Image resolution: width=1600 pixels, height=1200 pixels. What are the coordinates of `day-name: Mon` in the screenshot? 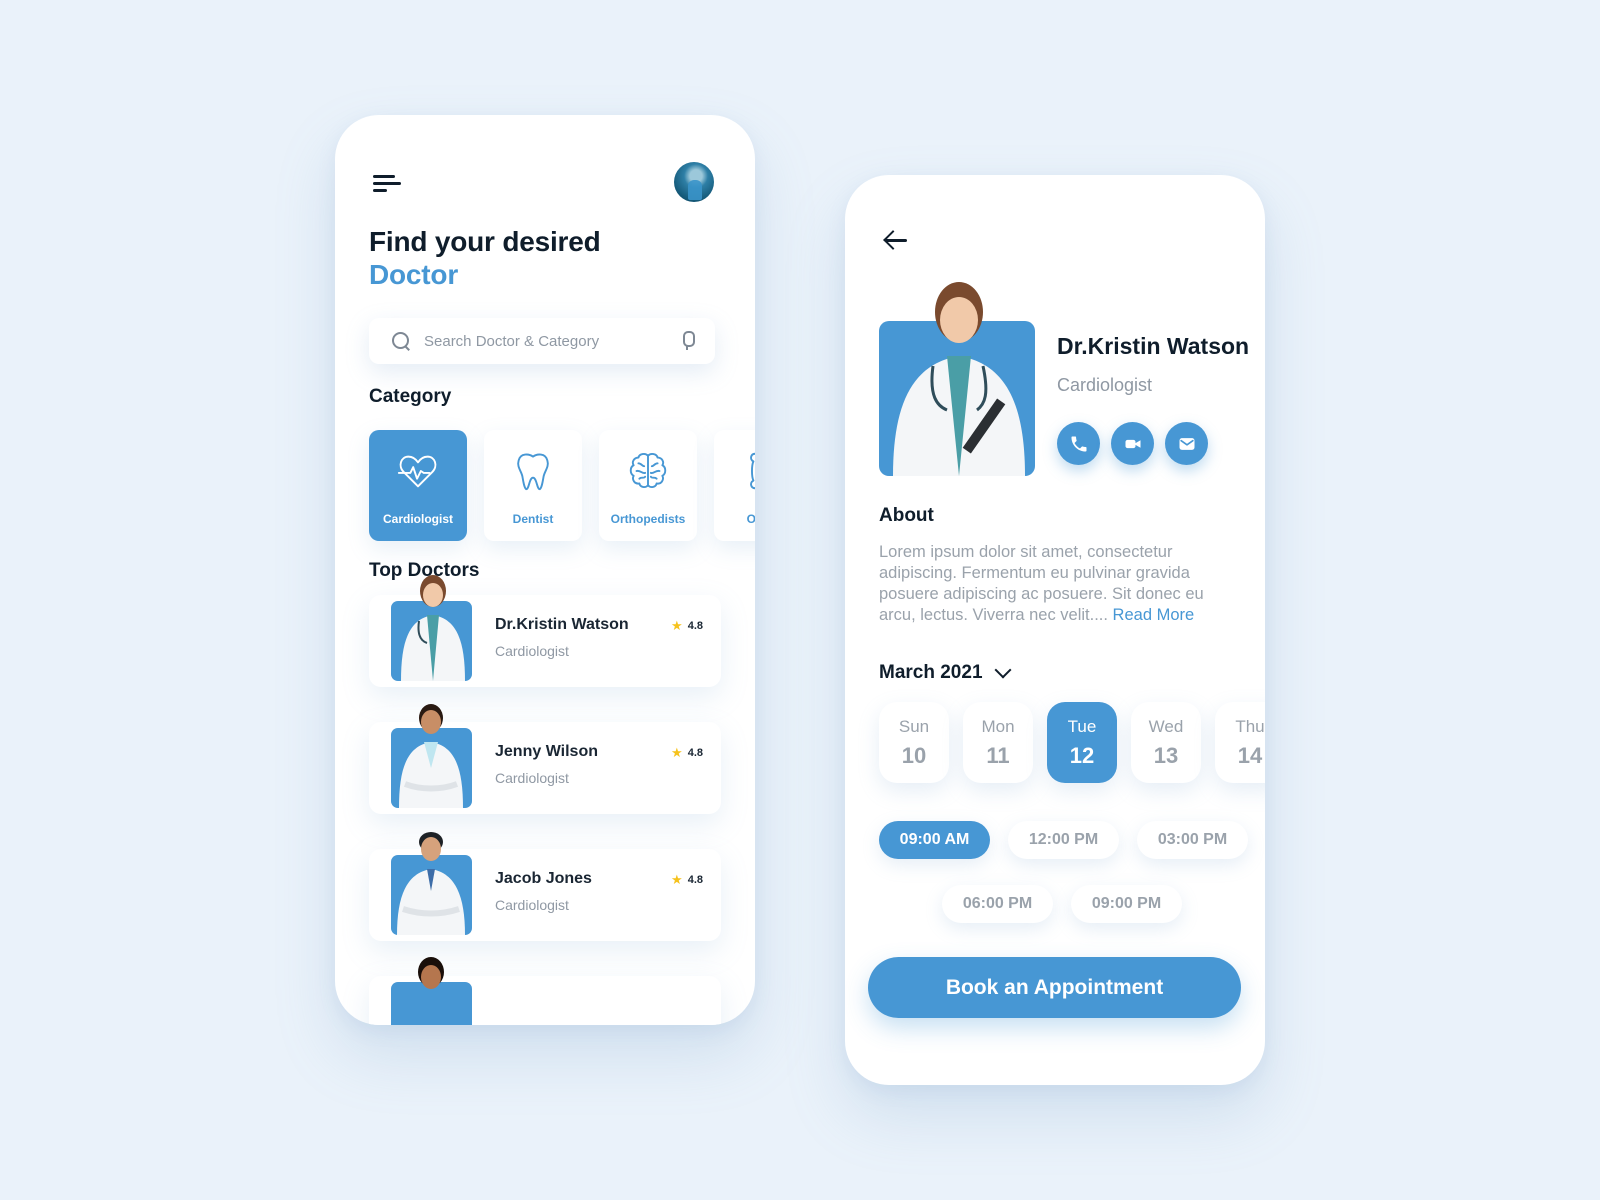 It's located at (998, 726).